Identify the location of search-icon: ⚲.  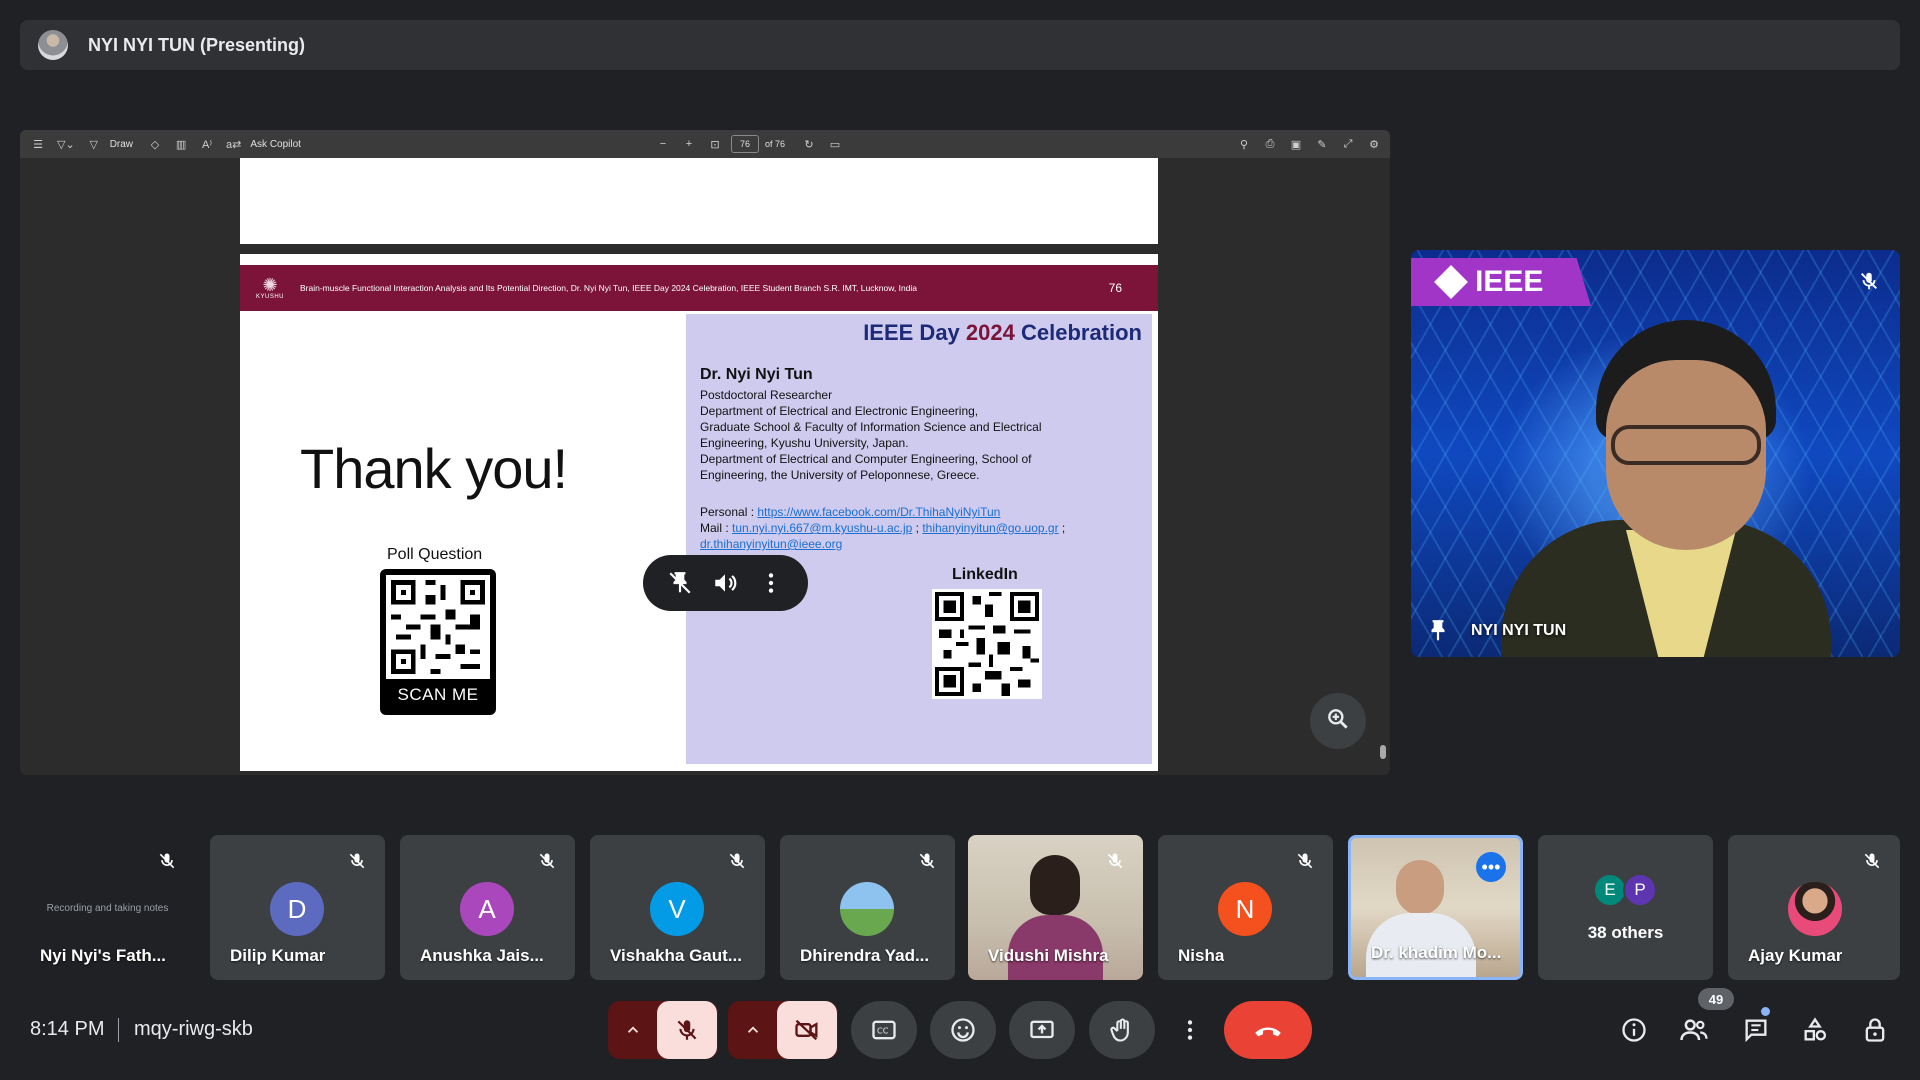
(1244, 144).